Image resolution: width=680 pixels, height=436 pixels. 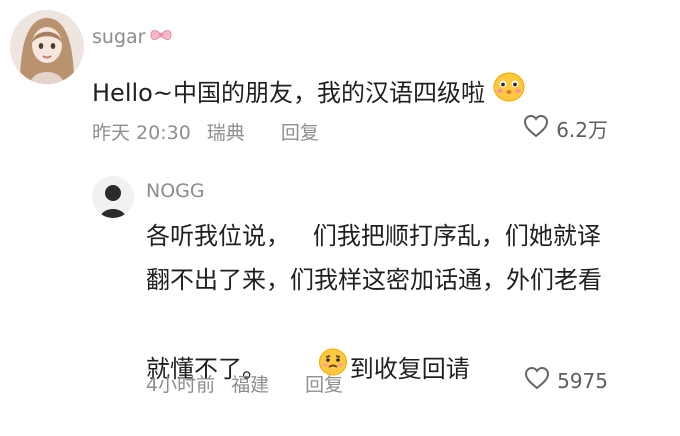 I want to click on comment-text: Hello~中国的朋友，我的汉语四级啦, so click(x=310, y=90).